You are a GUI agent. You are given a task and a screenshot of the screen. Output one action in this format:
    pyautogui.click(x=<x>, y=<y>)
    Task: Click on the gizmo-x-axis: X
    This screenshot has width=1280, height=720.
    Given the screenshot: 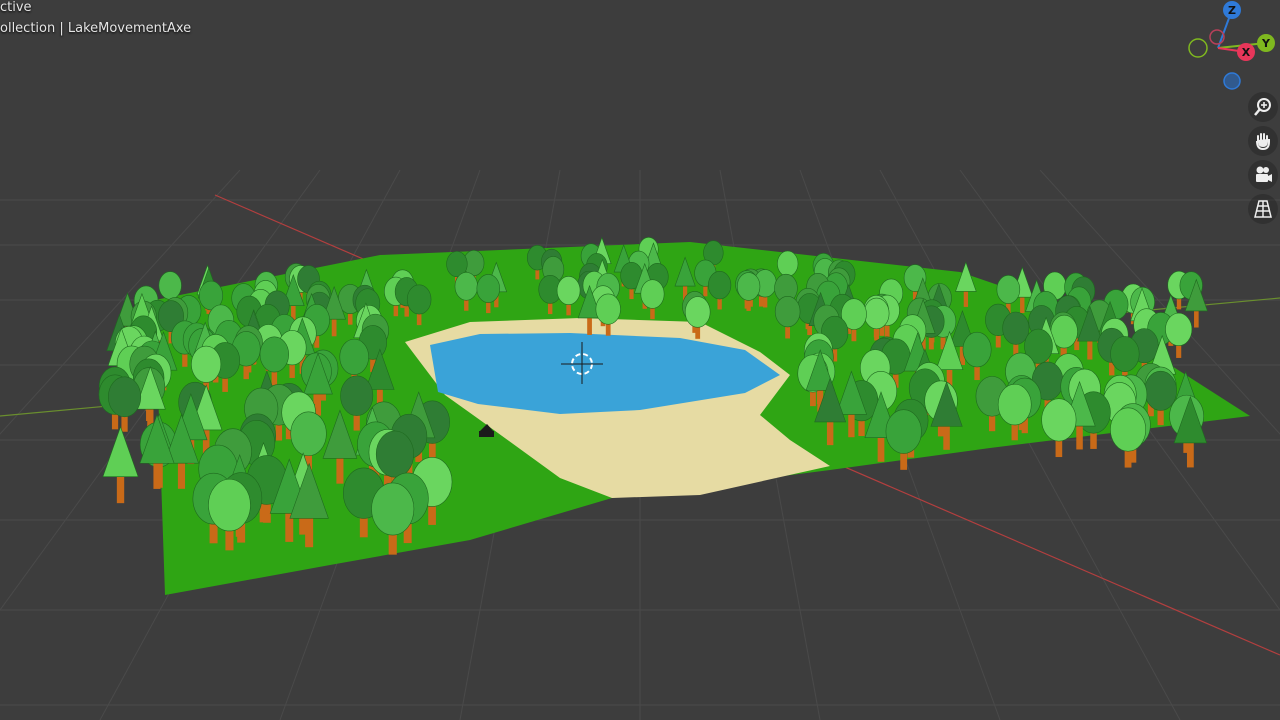 What is the action you would take?
    pyautogui.click(x=1246, y=52)
    